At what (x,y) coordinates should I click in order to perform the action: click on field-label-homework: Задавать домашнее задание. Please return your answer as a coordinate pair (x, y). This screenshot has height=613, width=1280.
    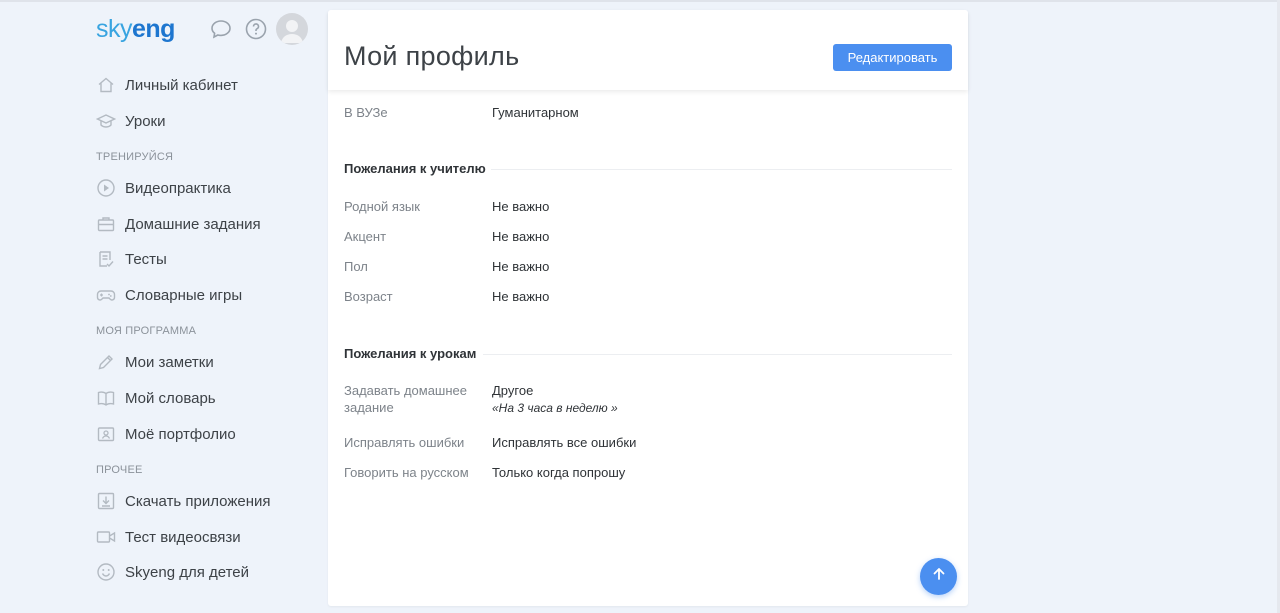
    Looking at the image, I should click on (405, 399).